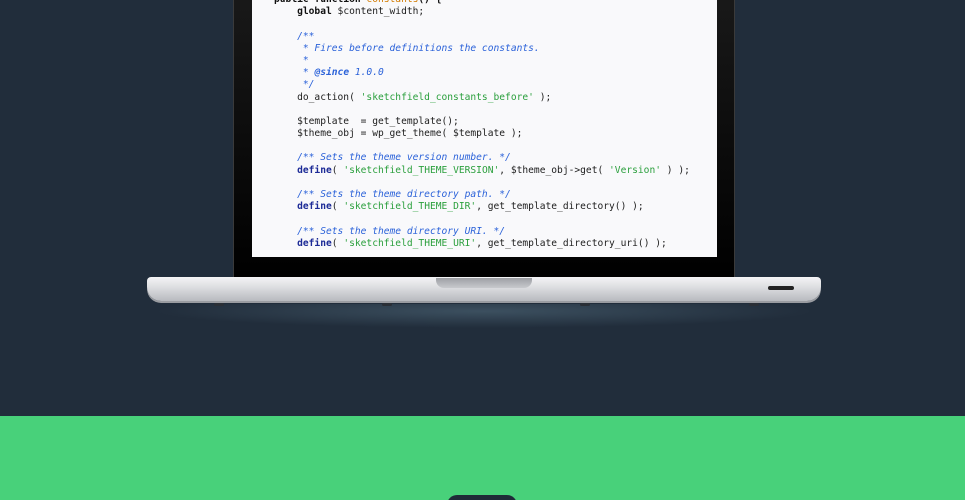 The width and height of the screenshot is (965, 500). I want to click on code-token: public function, so click(320, 2).